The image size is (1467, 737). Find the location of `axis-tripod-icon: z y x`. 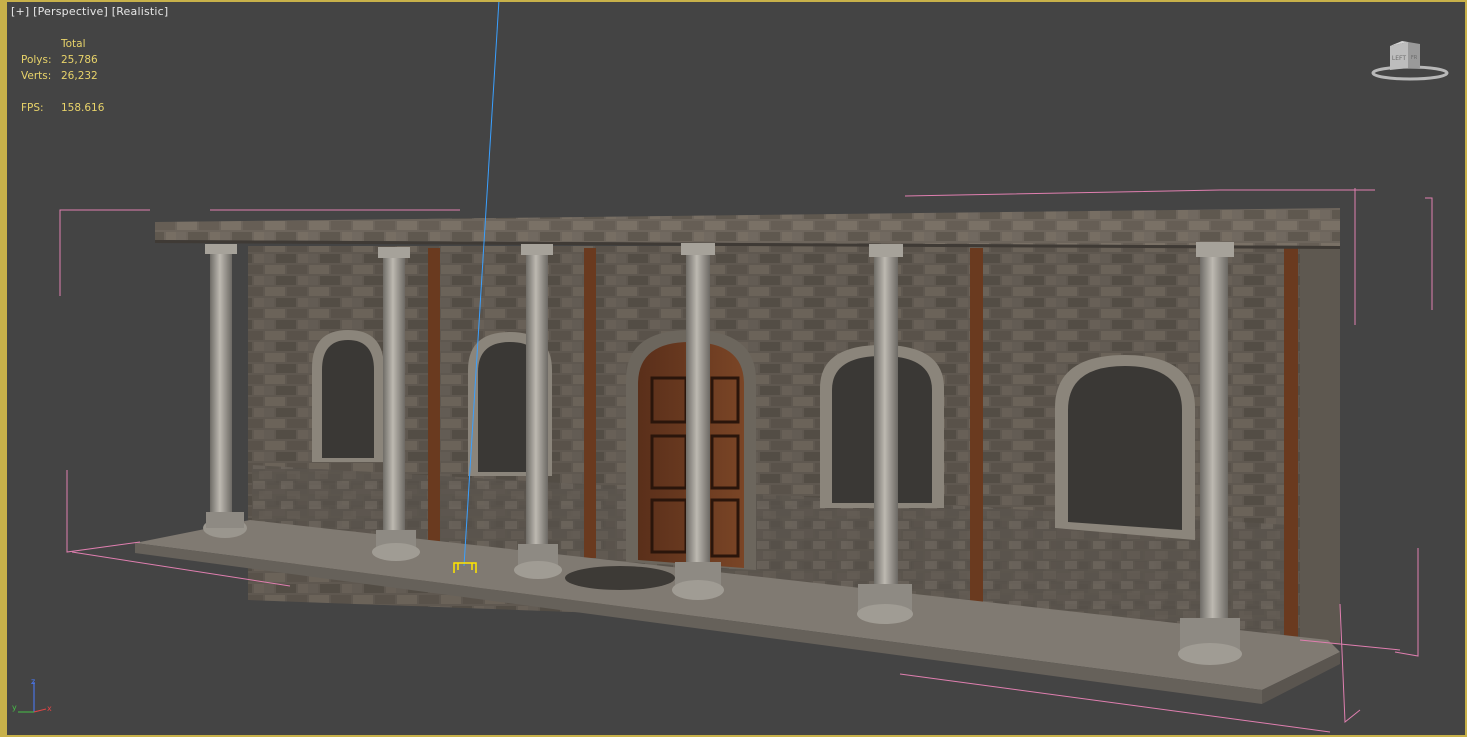

axis-tripod-icon: z y x is located at coordinates (32, 695).